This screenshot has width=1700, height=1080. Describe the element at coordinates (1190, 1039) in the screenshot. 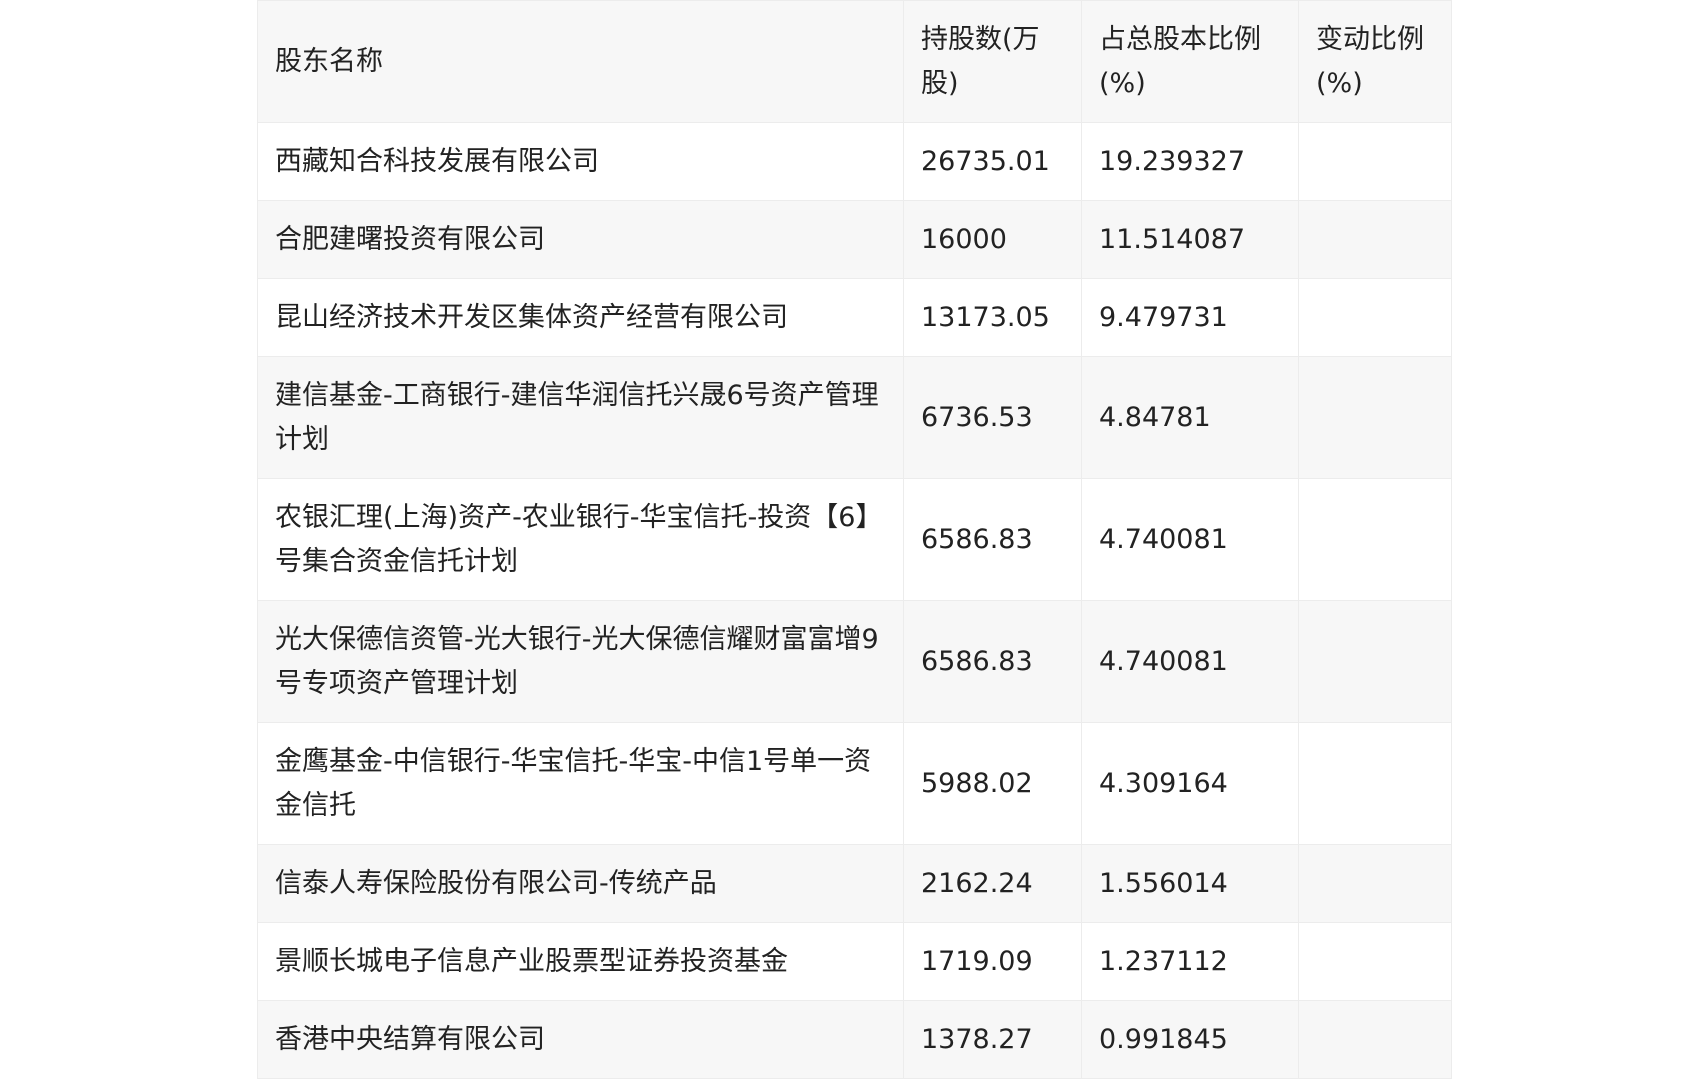

I see `cell-ratio: 0.991845` at that location.